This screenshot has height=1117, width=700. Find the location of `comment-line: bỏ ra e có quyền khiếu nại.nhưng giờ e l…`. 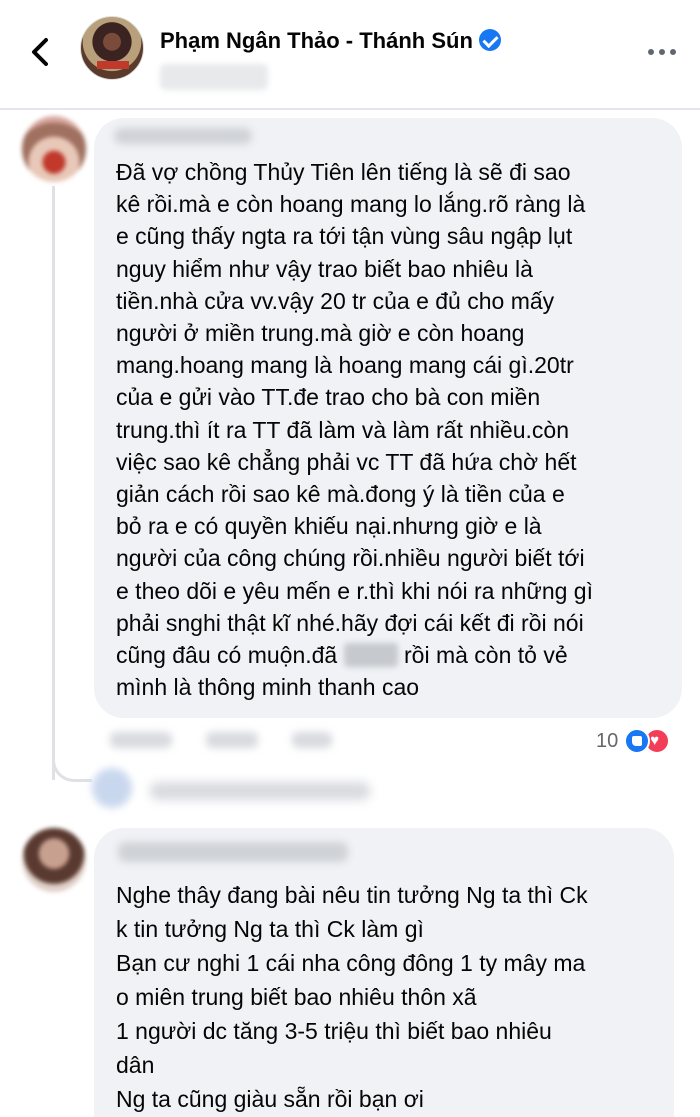

comment-line: bỏ ra e có quyền khiếu nại.nhưng giờ e l… is located at coordinates (329, 526).